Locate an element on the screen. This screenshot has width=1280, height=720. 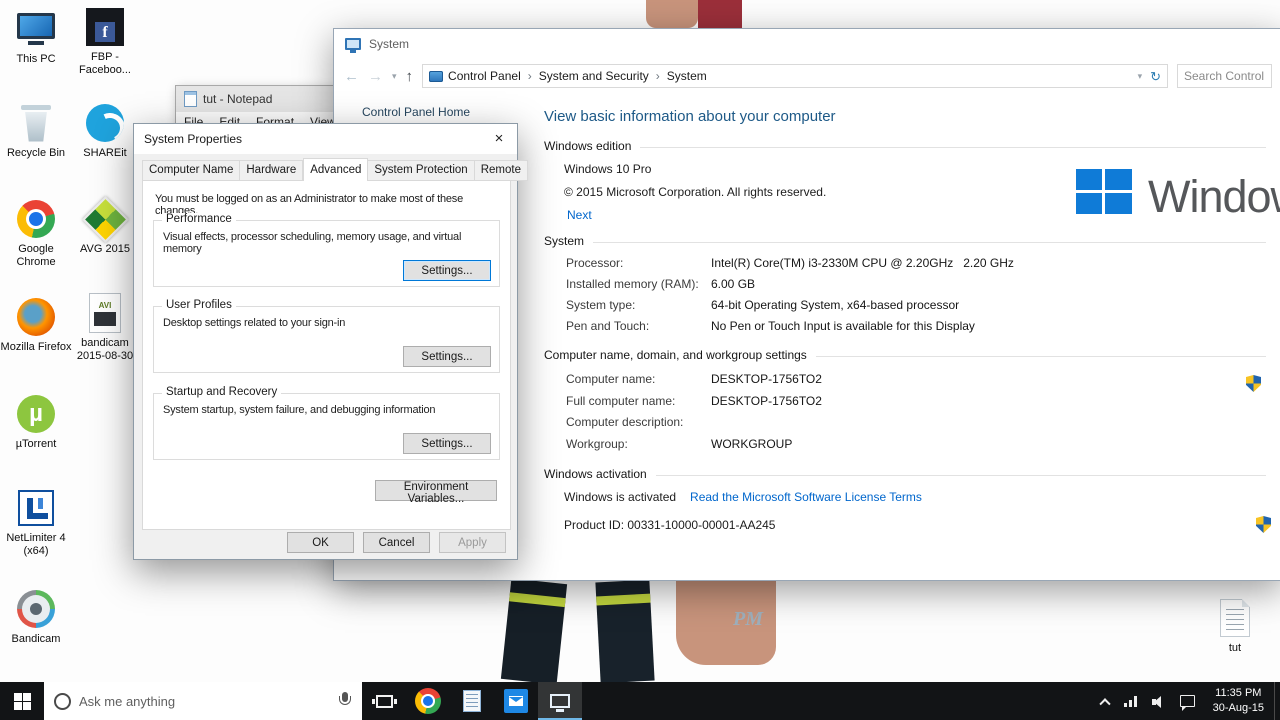
clock-time: 11:35 PM is located at coordinates (1238, 693).